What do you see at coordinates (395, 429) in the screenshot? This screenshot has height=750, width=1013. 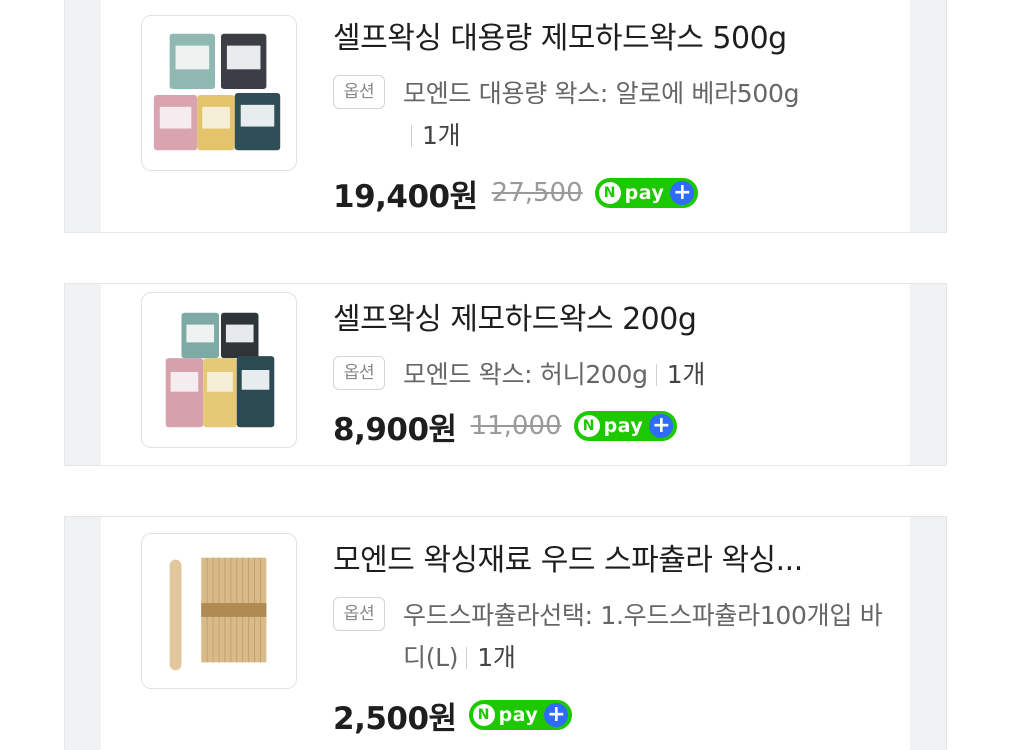 I see `sale-price: 8,900원` at bounding box center [395, 429].